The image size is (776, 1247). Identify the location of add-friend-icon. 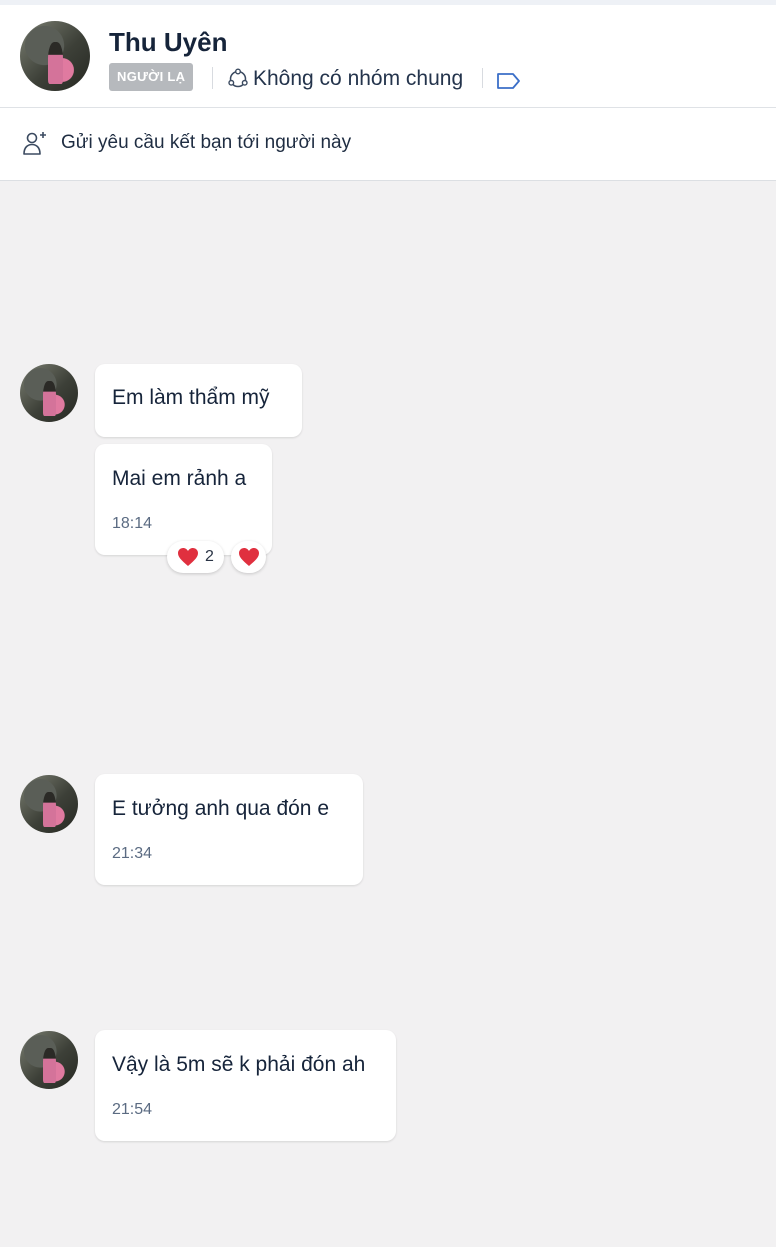
(34, 143).